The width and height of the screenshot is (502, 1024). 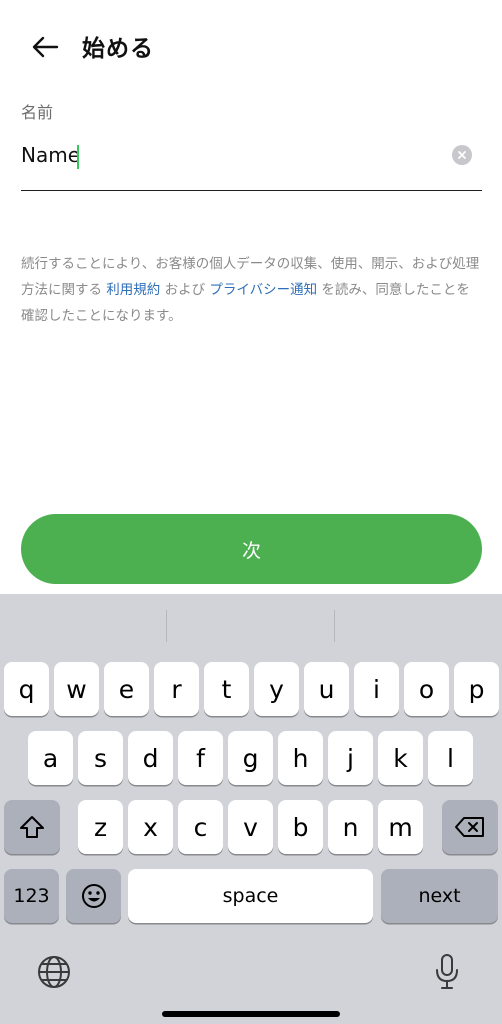 What do you see at coordinates (263, 290) in the screenshot?
I see `privacy-notice-link: プライバシー通知` at bounding box center [263, 290].